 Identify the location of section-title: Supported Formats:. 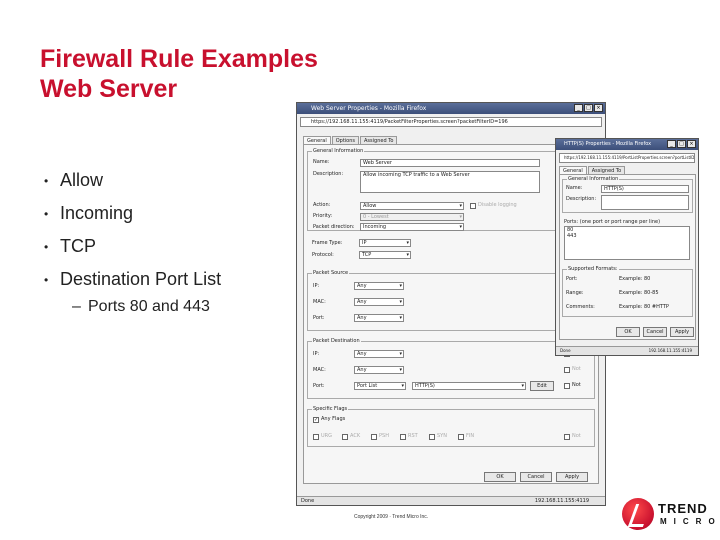
(593, 269).